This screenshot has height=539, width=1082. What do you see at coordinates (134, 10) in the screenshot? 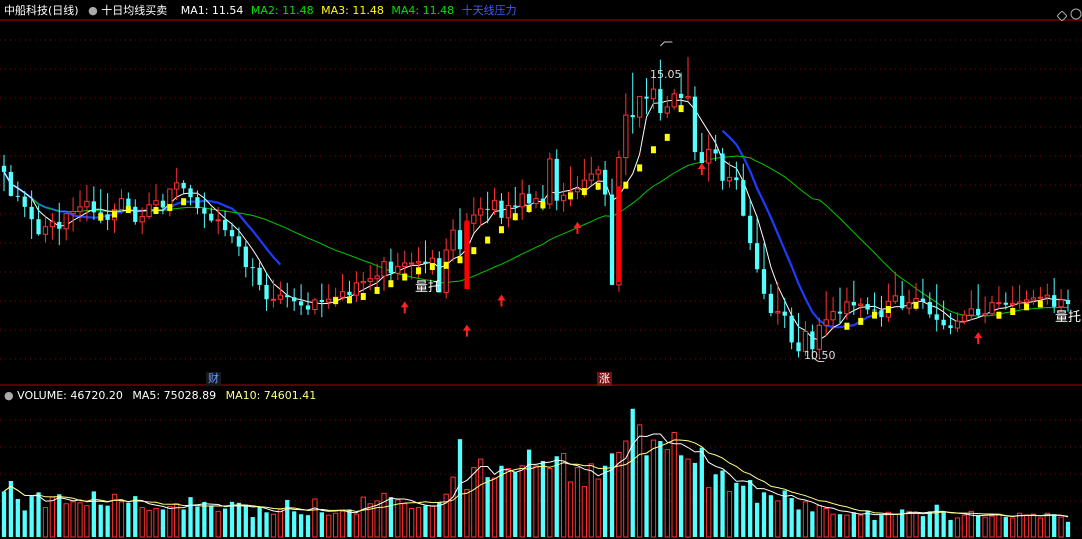
I see `indicator-name: 十日均线买卖` at bounding box center [134, 10].